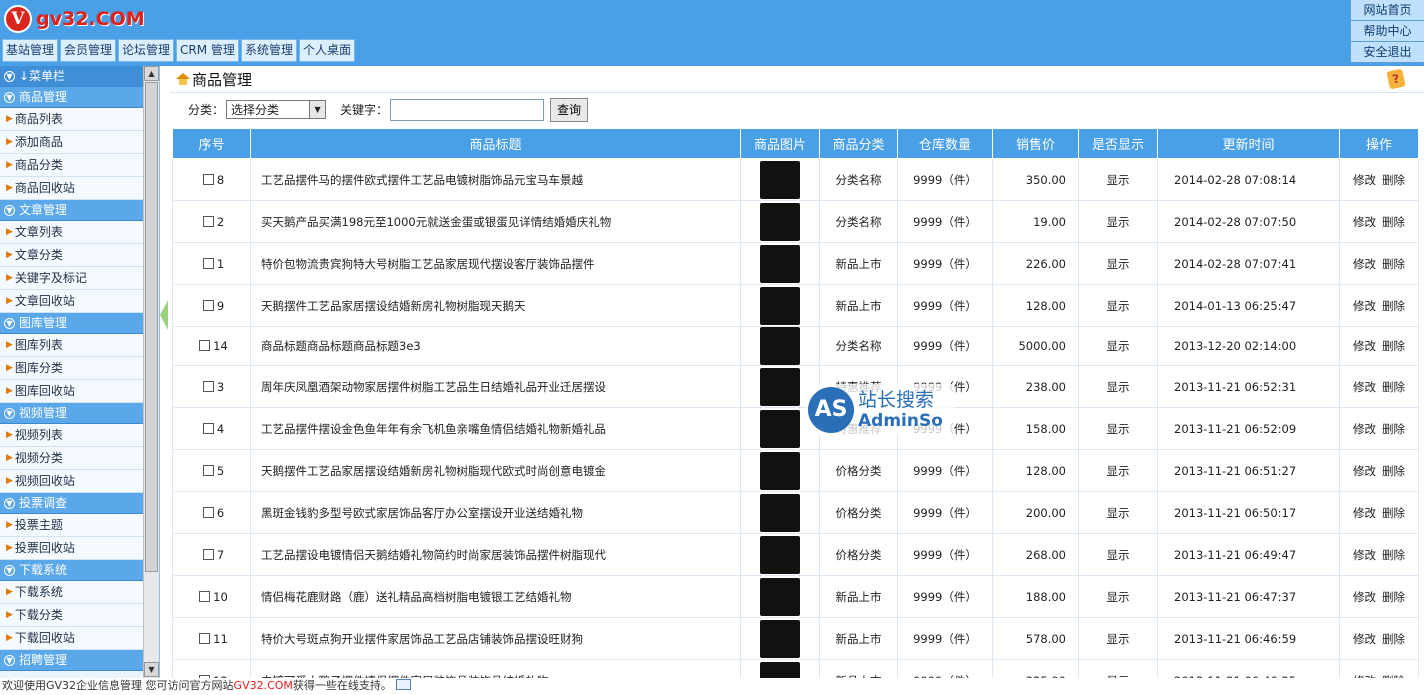  I want to click on column-header-visible: 是否显示, so click(1118, 143).